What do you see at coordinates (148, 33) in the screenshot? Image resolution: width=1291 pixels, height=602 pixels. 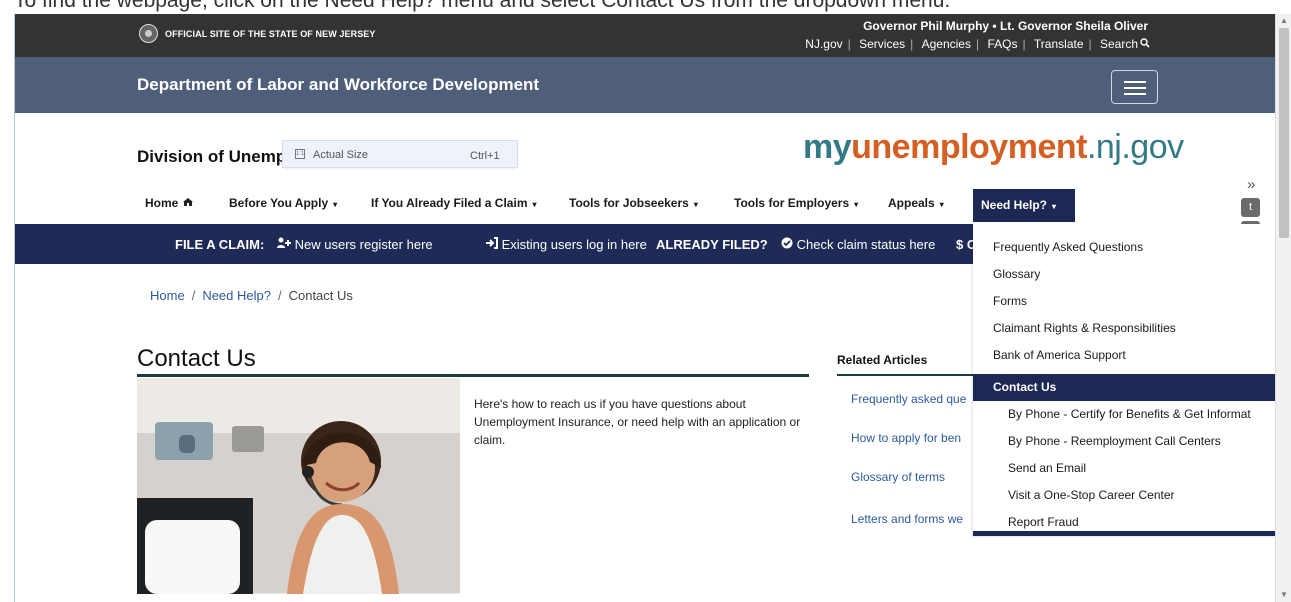 I see `state-seal-logo` at bounding box center [148, 33].